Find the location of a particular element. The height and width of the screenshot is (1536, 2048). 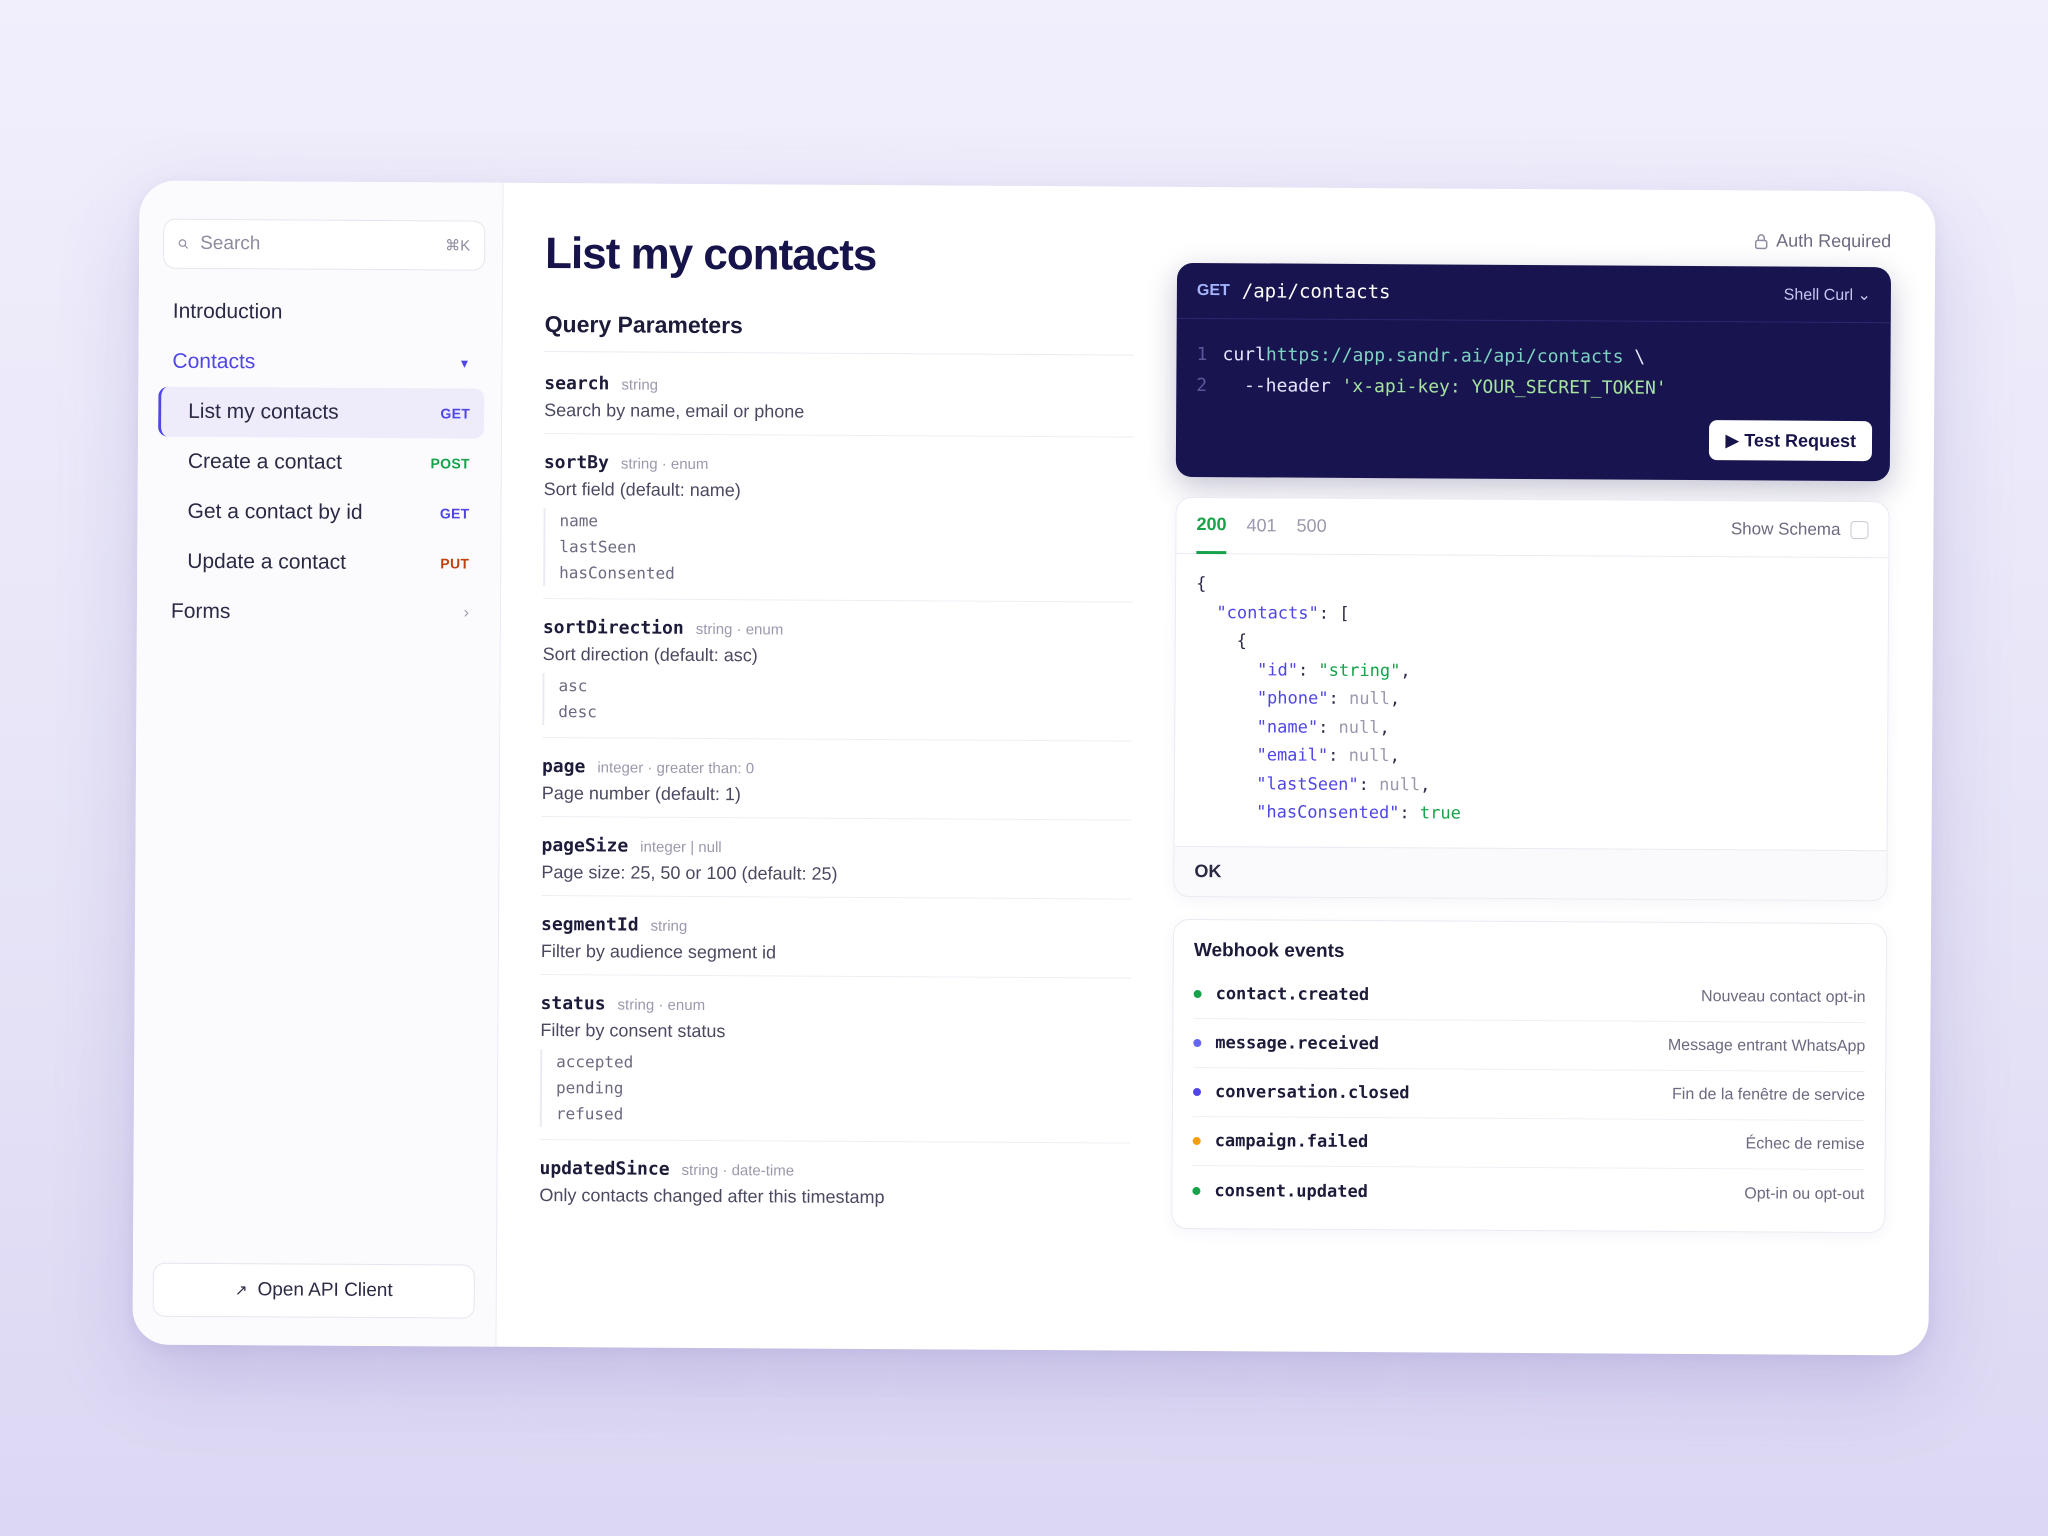

webhook-row: contact.created Nouveau contact opt-in is located at coordinates (1529, 996).